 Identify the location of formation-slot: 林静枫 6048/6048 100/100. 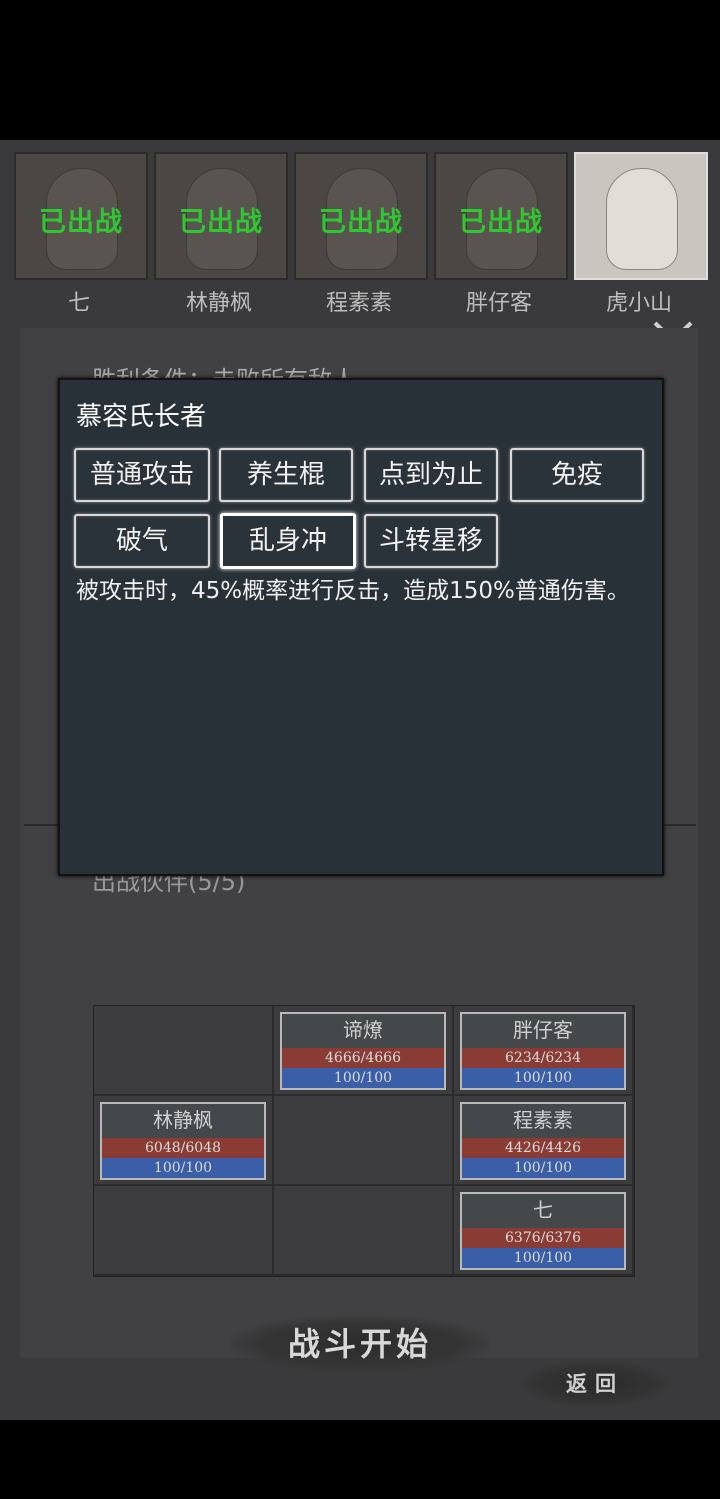
(183, 1140).